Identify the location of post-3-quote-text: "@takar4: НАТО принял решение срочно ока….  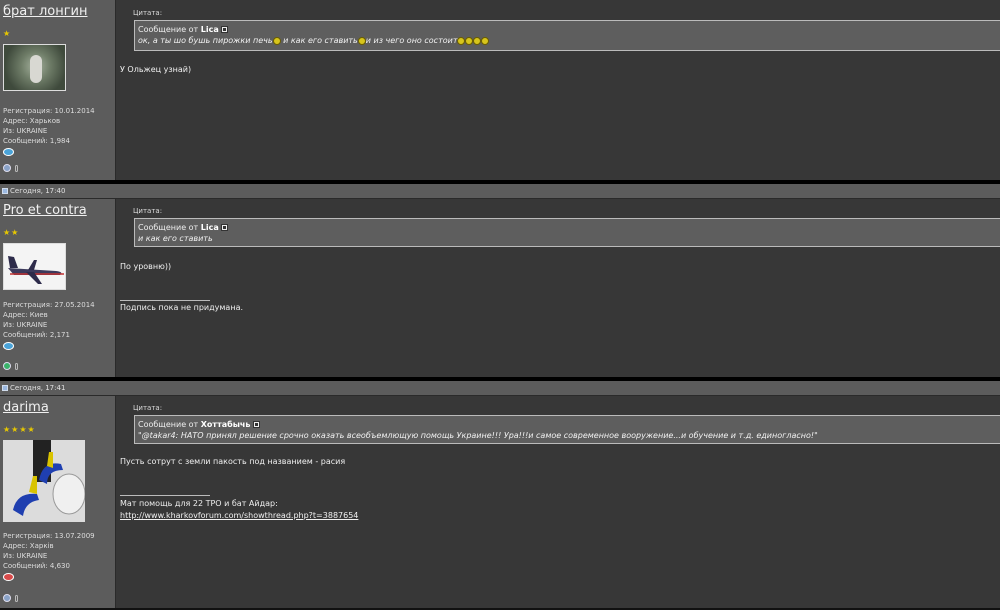
(478, 435).